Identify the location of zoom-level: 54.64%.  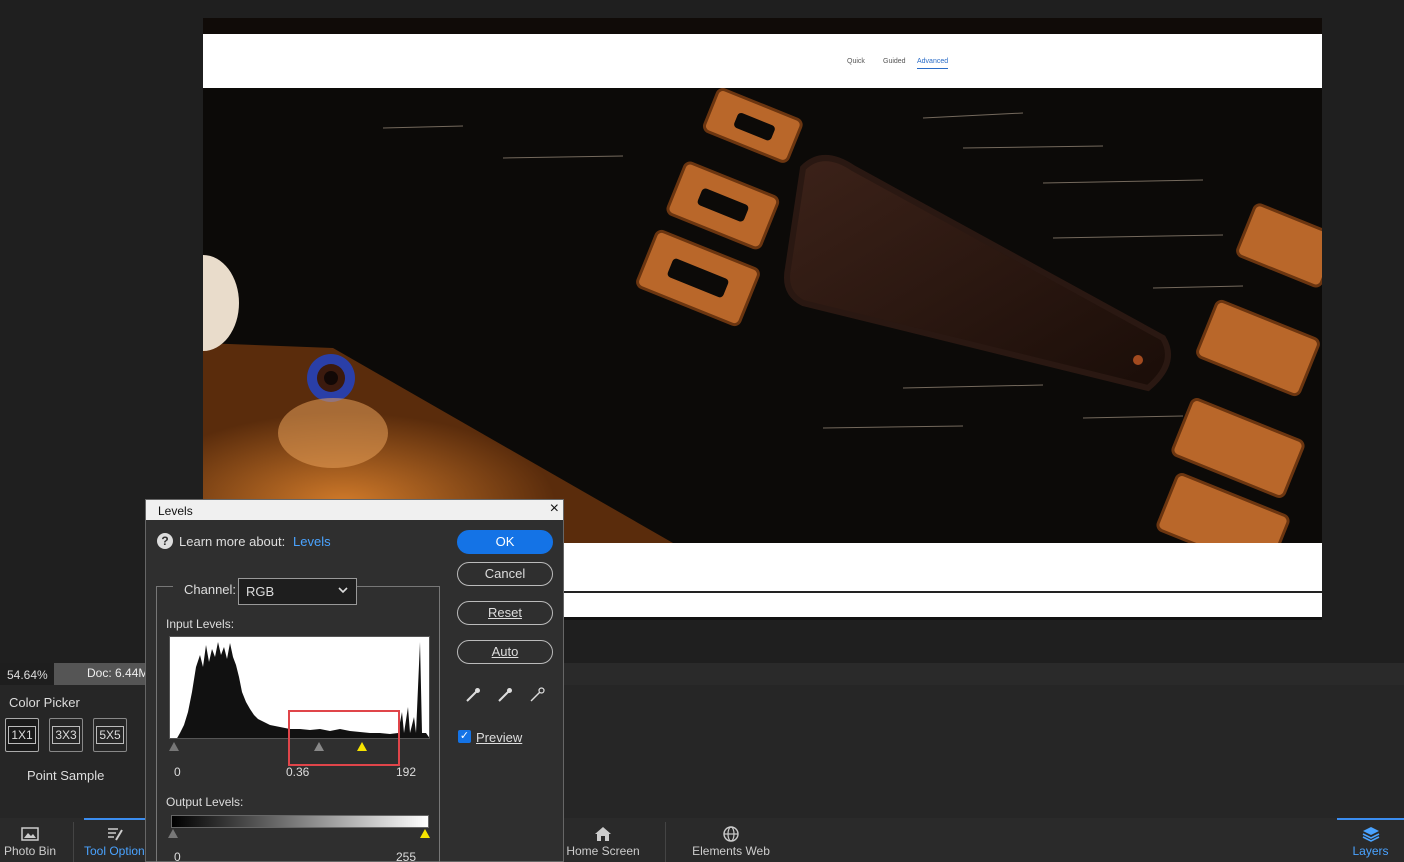
(27, 674).